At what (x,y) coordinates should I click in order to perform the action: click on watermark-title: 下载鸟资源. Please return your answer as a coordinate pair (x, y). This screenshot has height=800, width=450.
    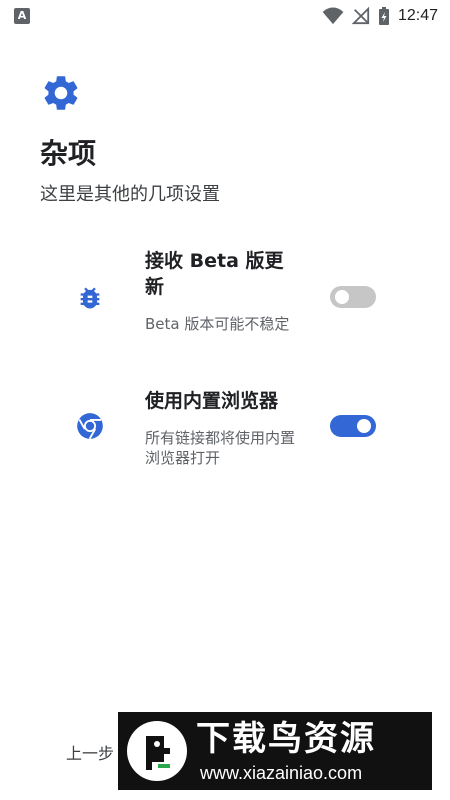
    Looking at the image, I should click on (286, 739).